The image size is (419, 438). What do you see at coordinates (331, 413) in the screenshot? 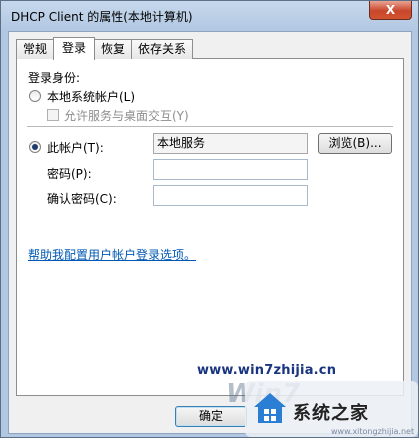
I see `watermark-site-name: 系统之家` at bounding box center [331, 413].